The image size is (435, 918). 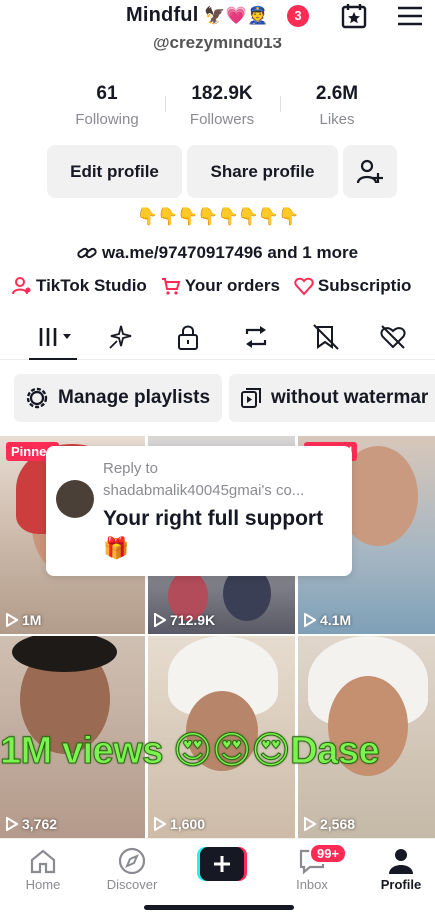 I want to click on tiktok-studio-chip: TikTok Studio, so click(x=79, y=286).